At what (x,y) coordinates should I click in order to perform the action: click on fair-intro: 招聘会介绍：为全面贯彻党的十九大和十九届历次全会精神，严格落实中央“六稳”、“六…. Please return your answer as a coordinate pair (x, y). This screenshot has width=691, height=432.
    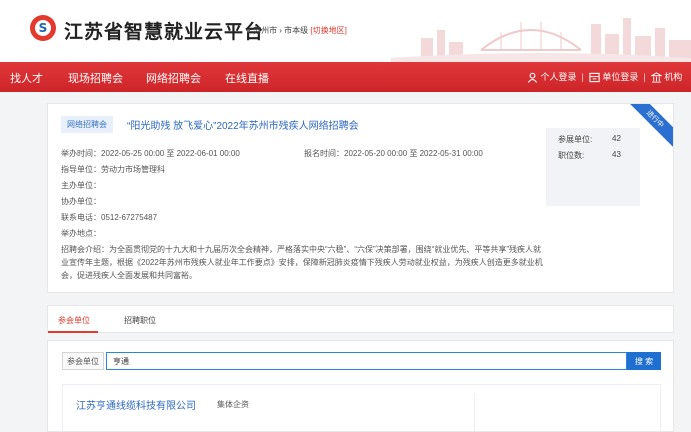
    Looking at the image, I should click on (302, 262).